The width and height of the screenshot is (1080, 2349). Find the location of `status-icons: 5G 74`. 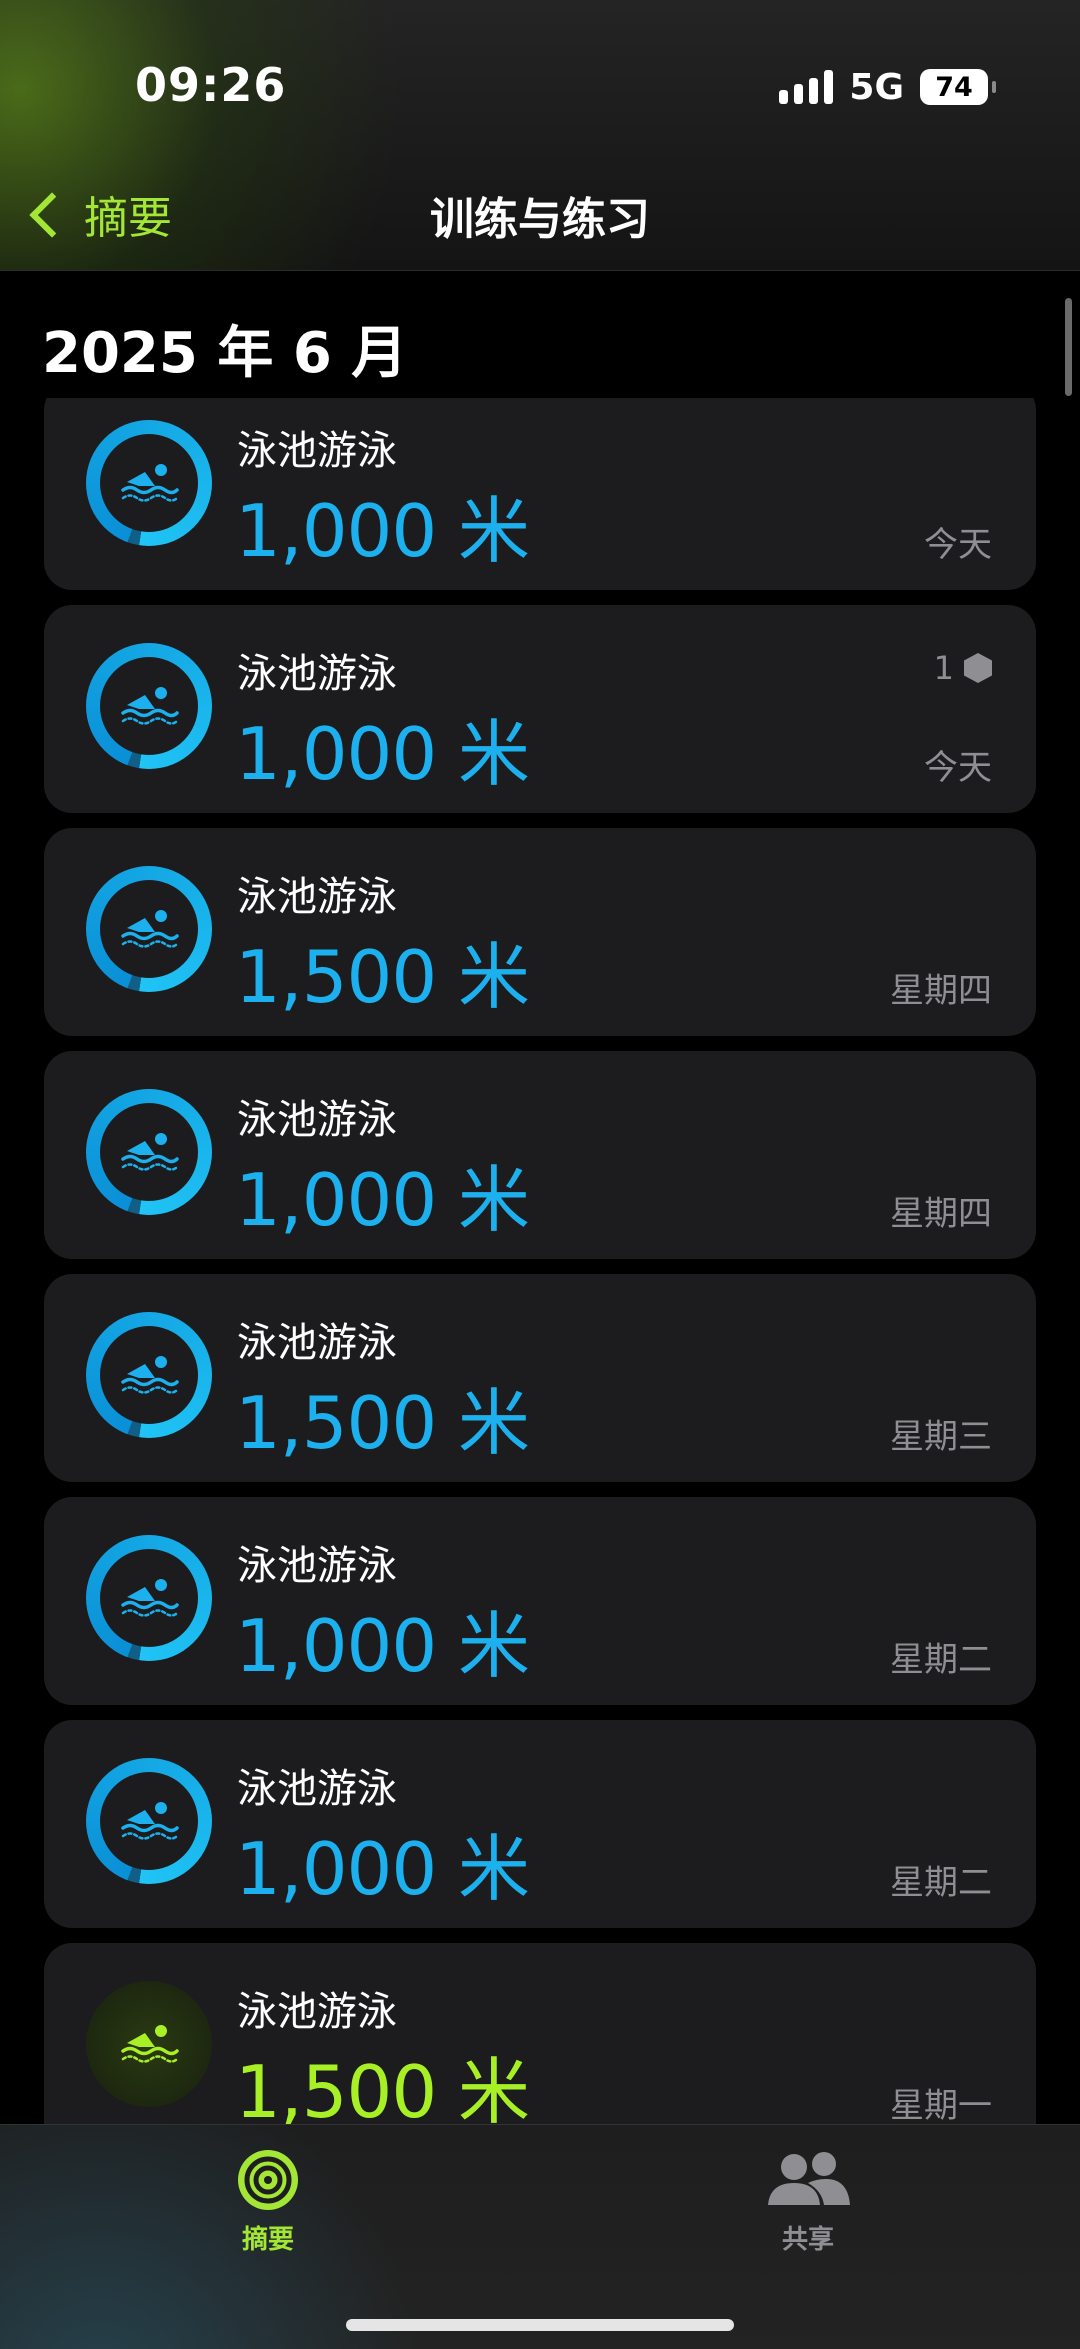

status-icons: 5G 74 is located at coordinates (887, 87).